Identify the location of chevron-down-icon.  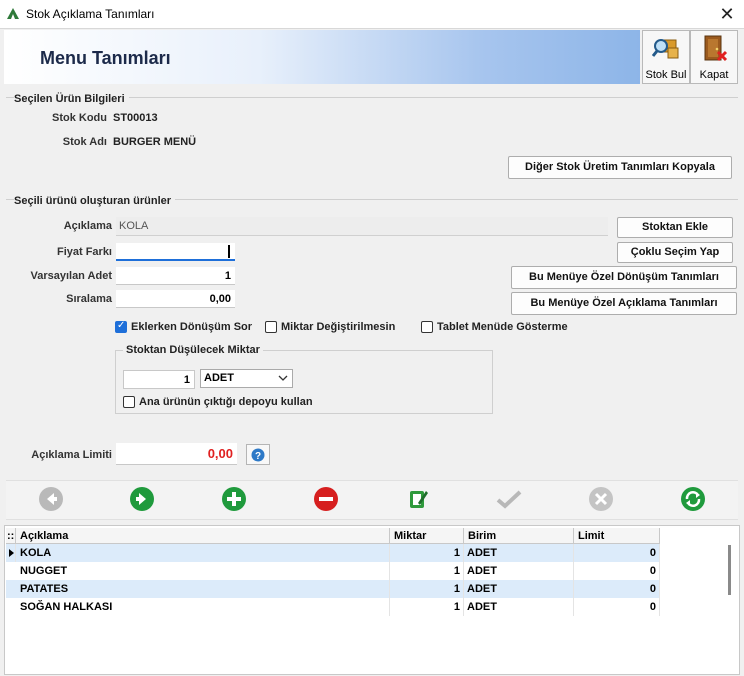
(283, 378).